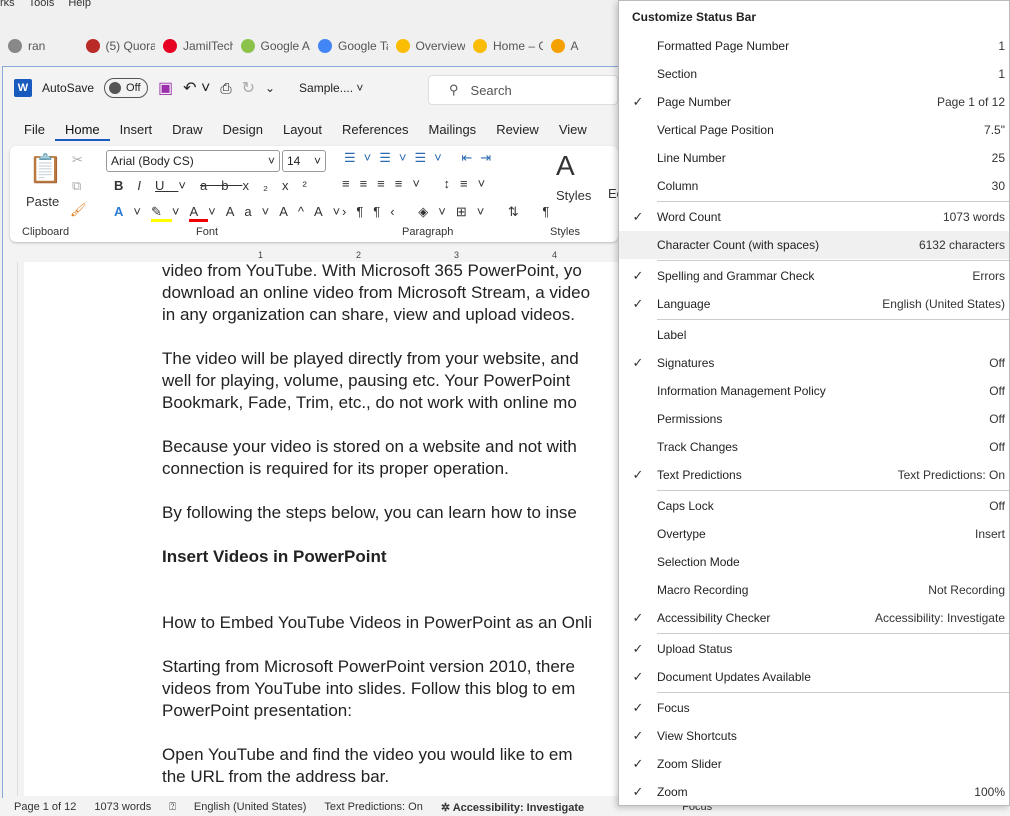 Image resolution: width=1010 pixels, height=816 pixels. Describe the element at coordinates (193, 161) in the screenshot. I see `font-name-select: Arial (Body CS) ˅` at that location.